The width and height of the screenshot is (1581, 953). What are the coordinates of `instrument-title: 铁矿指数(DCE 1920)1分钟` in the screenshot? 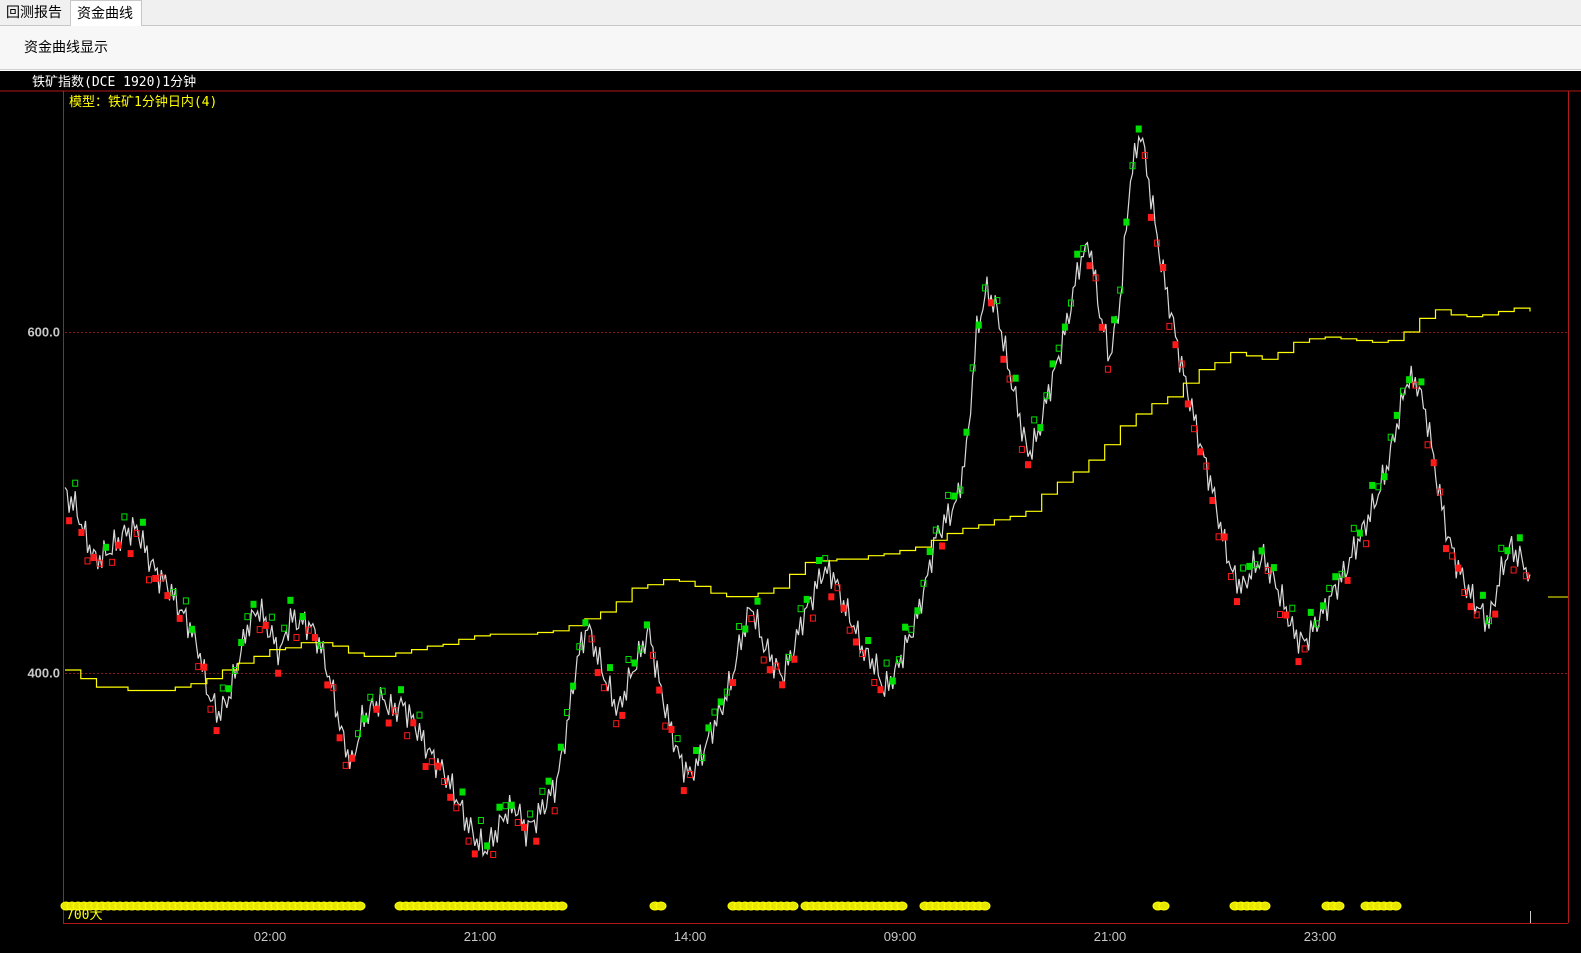 It's located at (114, 82).